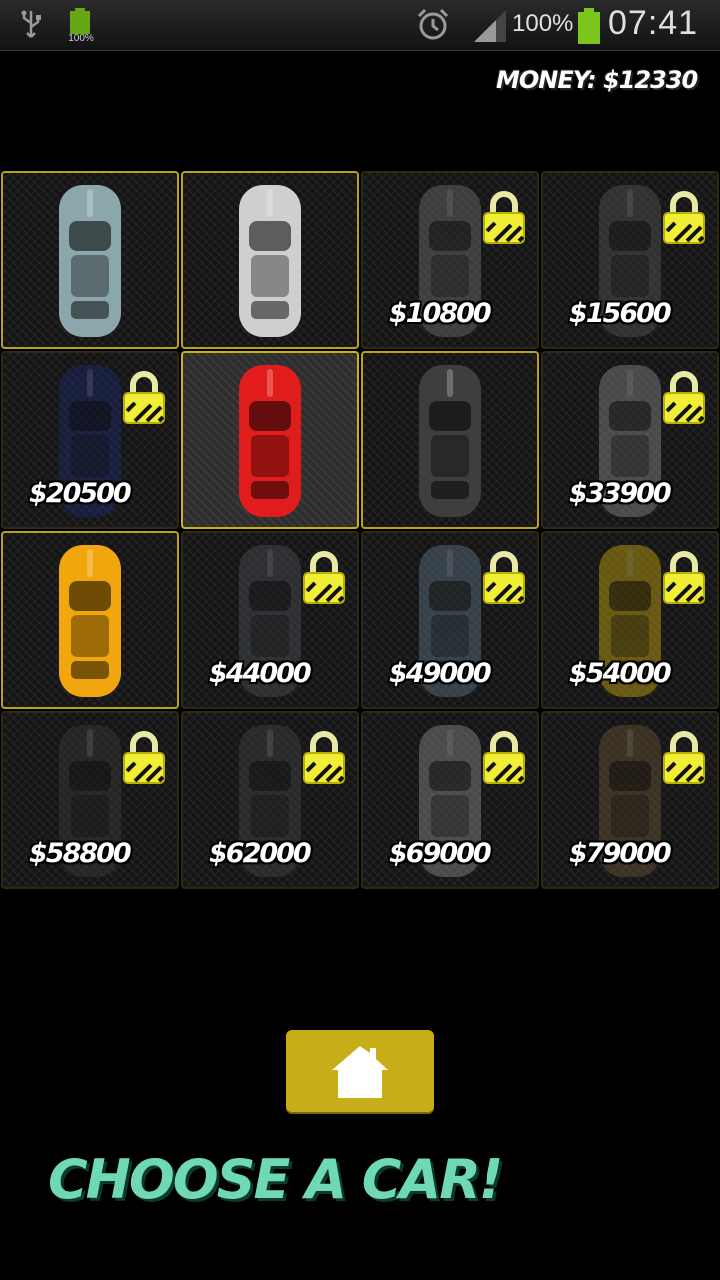  What do you see at coordinates (440, 313) in the screenshot?
I see `car-price: $10800` at bounding box center [440, 313].